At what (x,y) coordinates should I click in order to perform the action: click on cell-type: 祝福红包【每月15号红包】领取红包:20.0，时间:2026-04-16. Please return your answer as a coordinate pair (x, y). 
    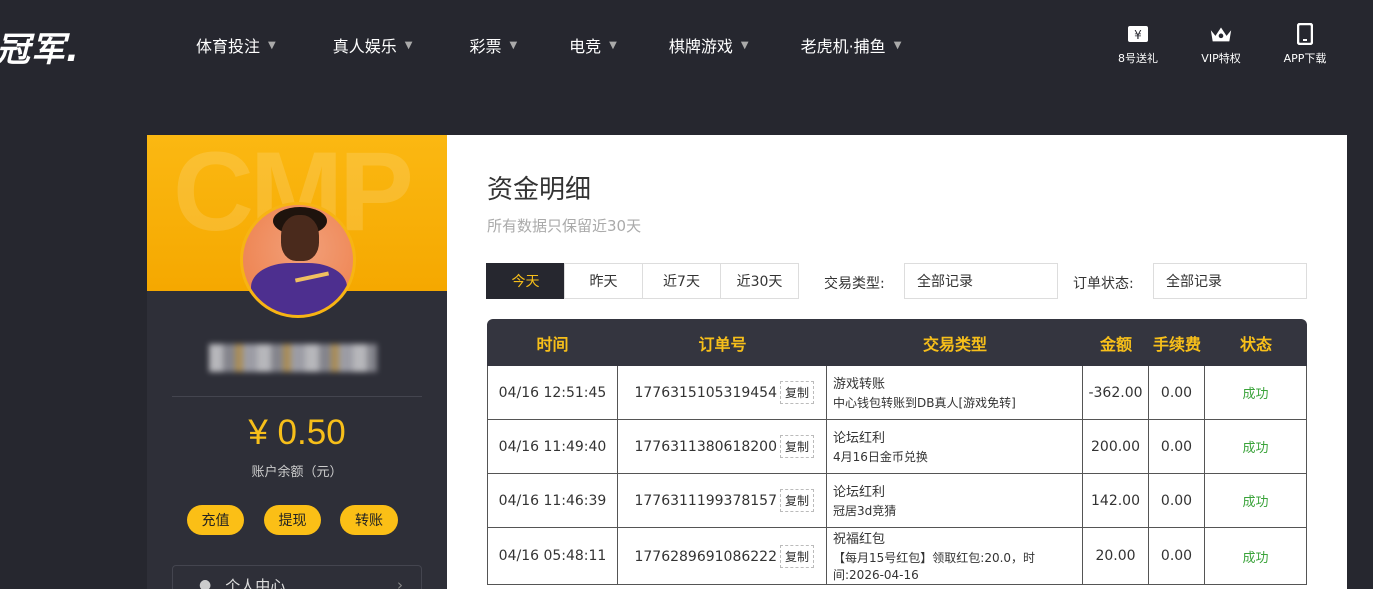
    Looking at the image, I should click on (955, 556).